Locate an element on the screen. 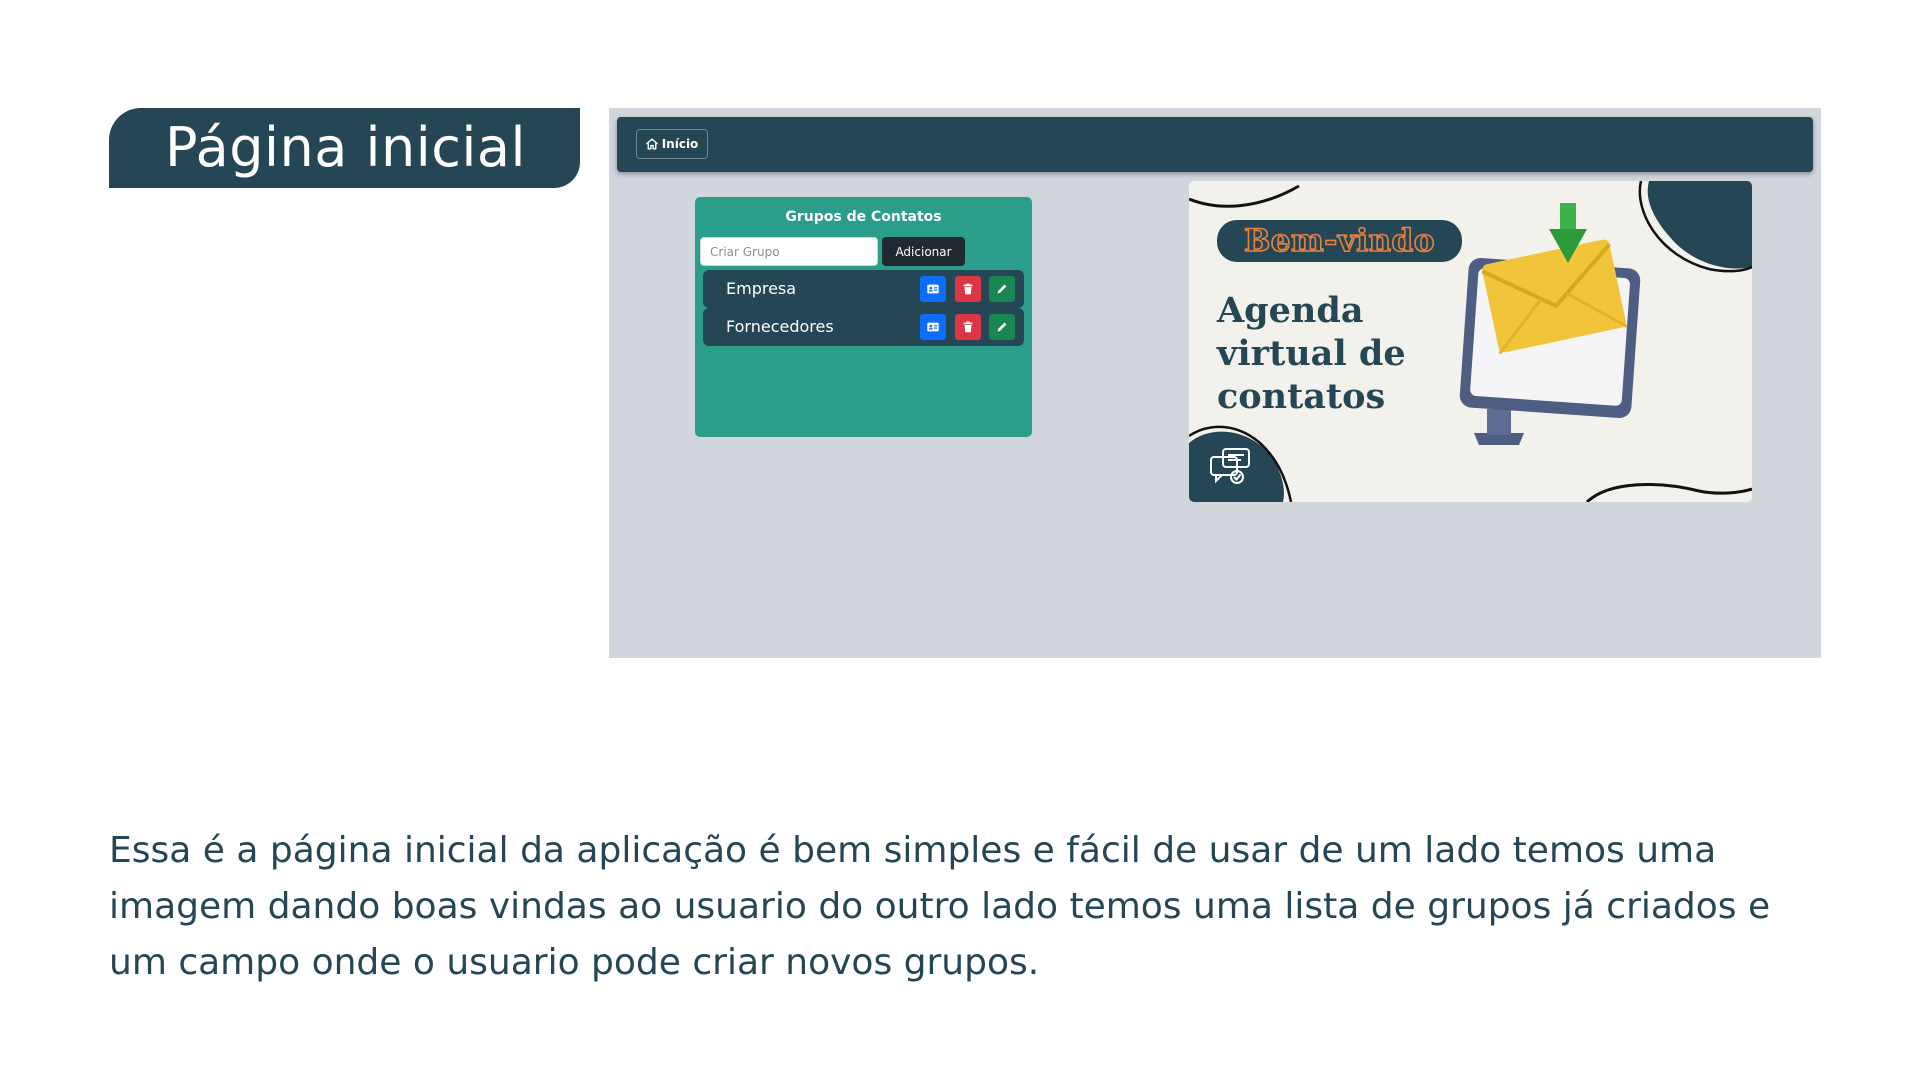 Image resolution: width=1920 pixels, height=1080 pixels. slide-title: Página inicial is located at coordinates (344, 148).